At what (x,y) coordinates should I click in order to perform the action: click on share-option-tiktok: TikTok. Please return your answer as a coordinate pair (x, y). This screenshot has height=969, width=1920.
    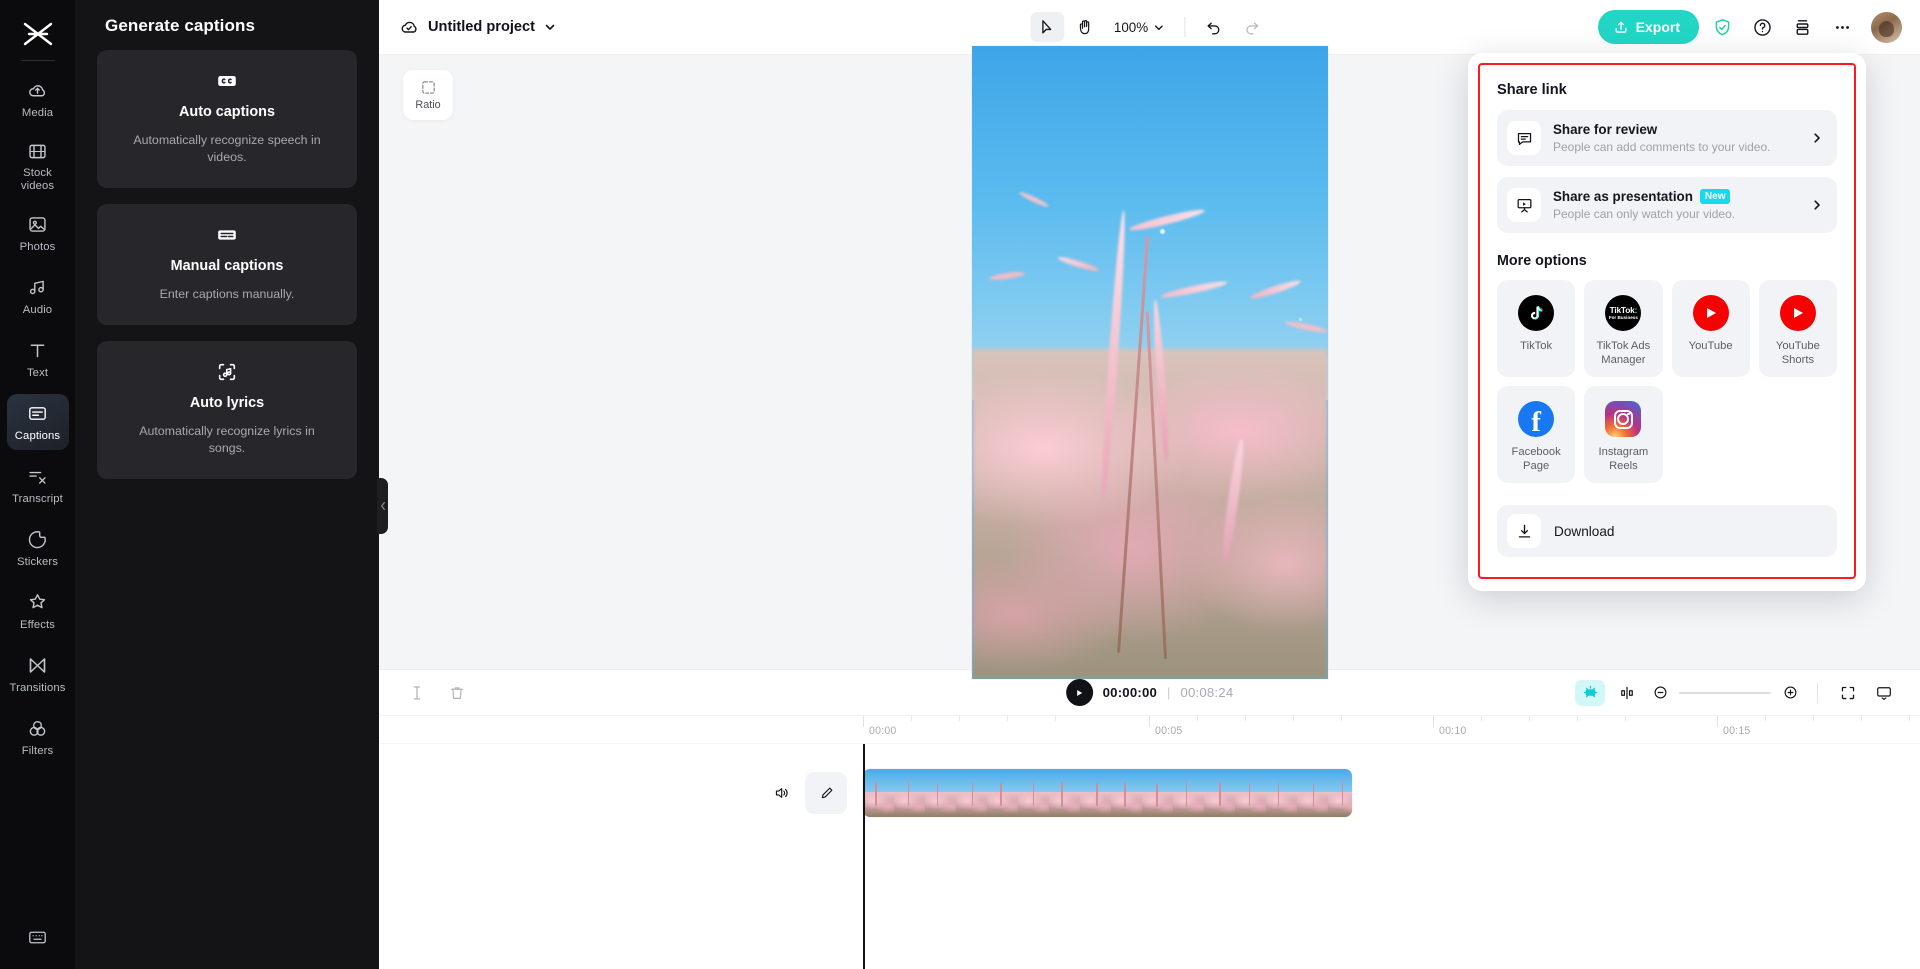
    Looking at the image, I should click on (1536, 328).